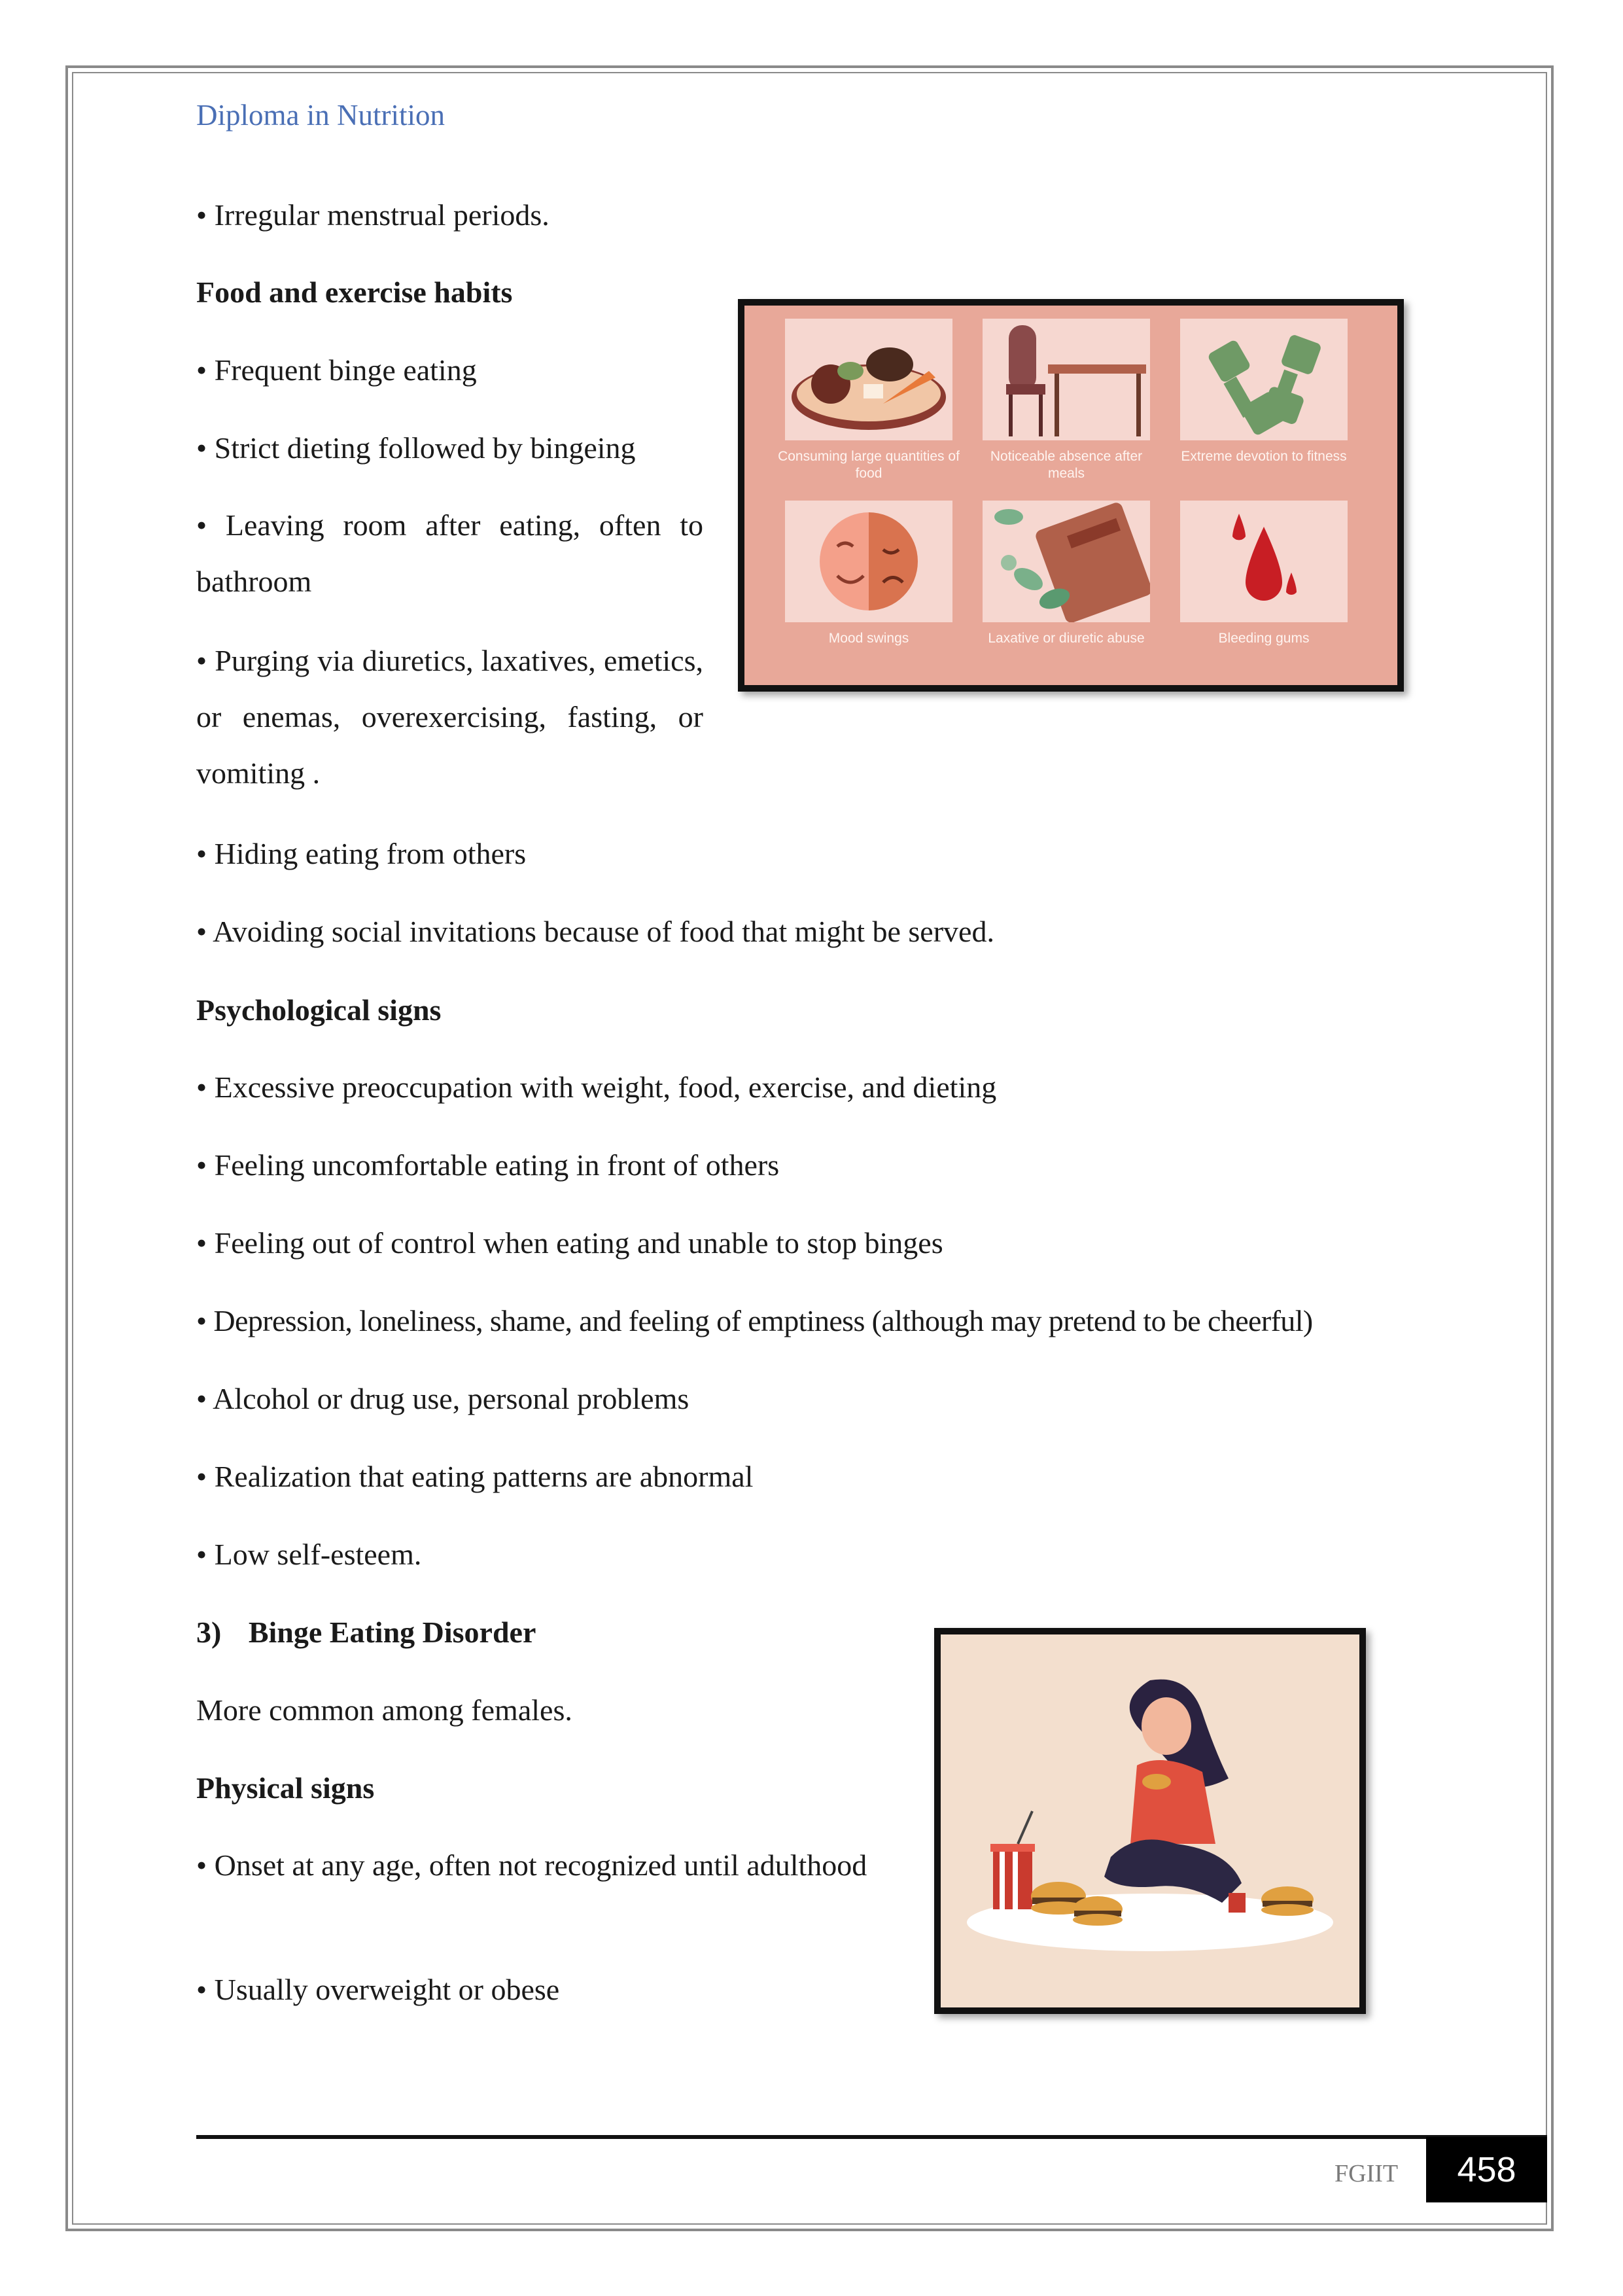 Image resolution: width=1623 pixels, height=2296 pixels. What do you see at coordinates (1264, 379) in the screenshot?
I see `dumbbell-icon` at bounding box center [1264, 379].